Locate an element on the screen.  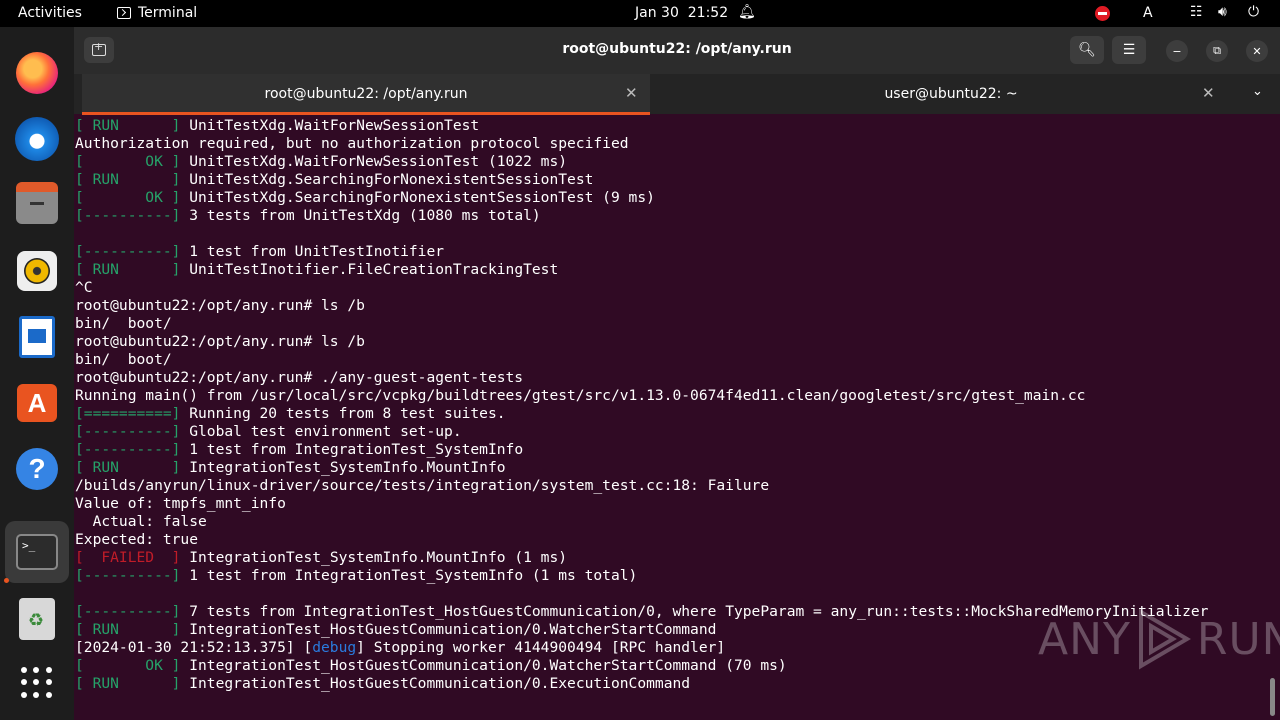
dock-app-center: A is located at coordinates (37, 403).